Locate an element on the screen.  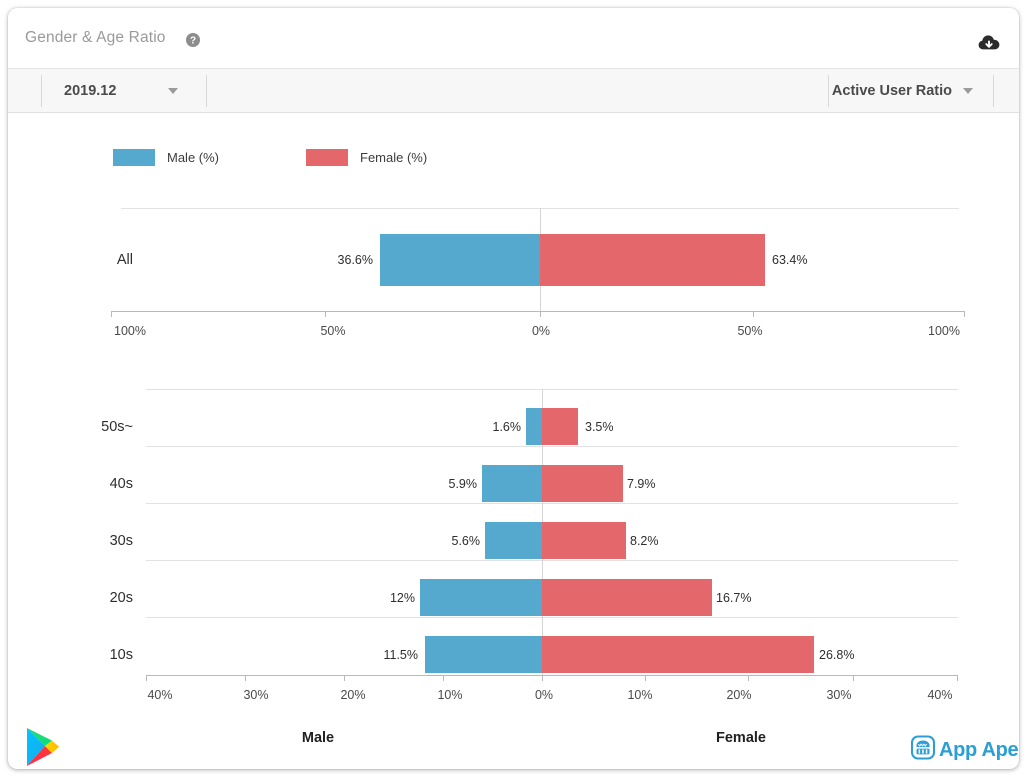
legend-item-male: Male (%) is located at coordinates (166, 157).